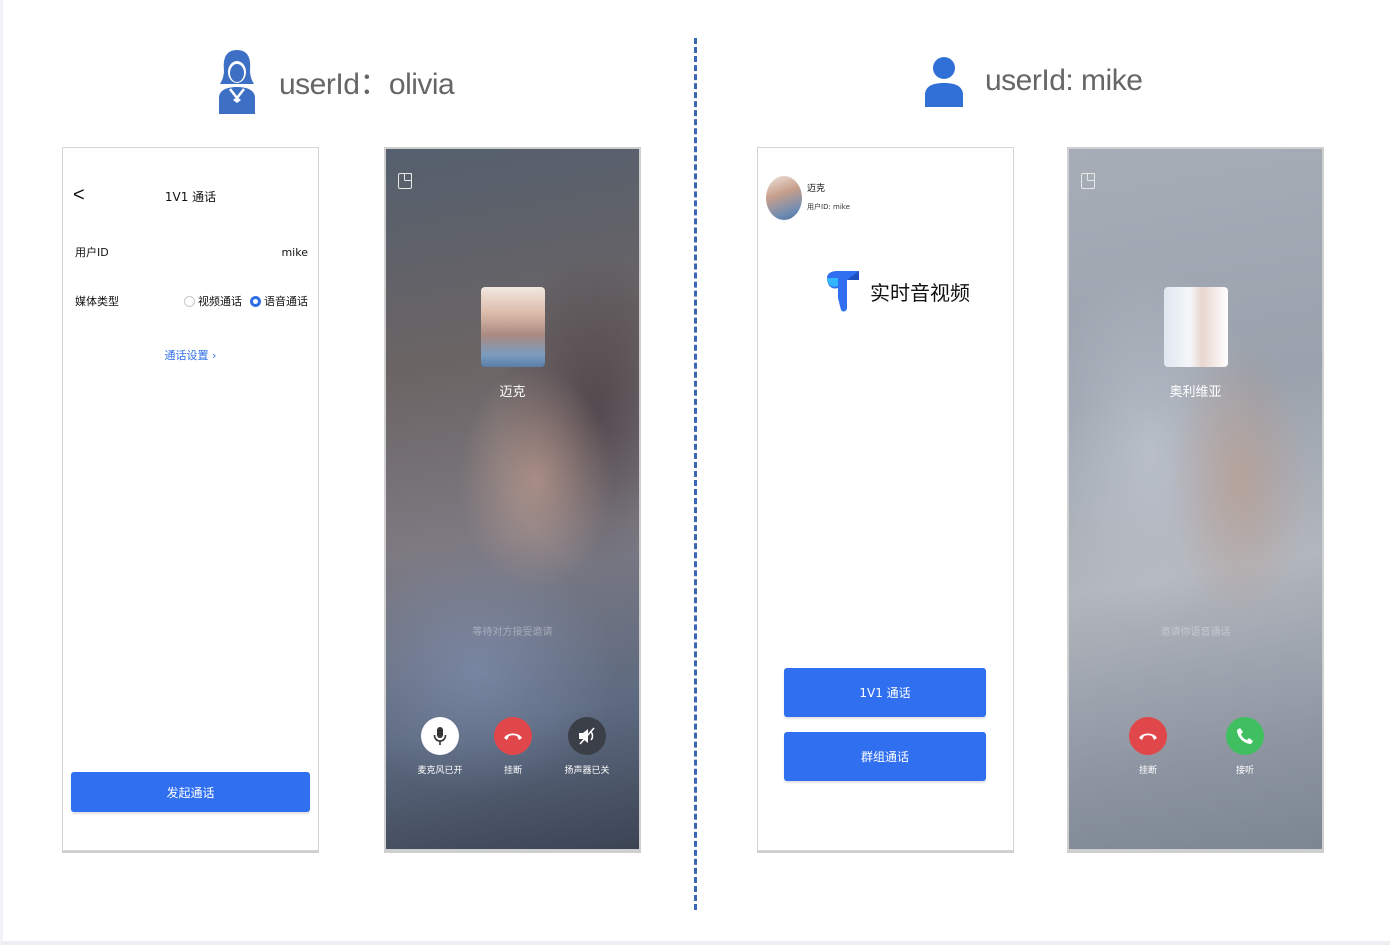 The image size is (1390, 945). What do you see at coordinates (237, 82) in the screenshot?
I see `female-user-icon` at bounding box center [237, 82].